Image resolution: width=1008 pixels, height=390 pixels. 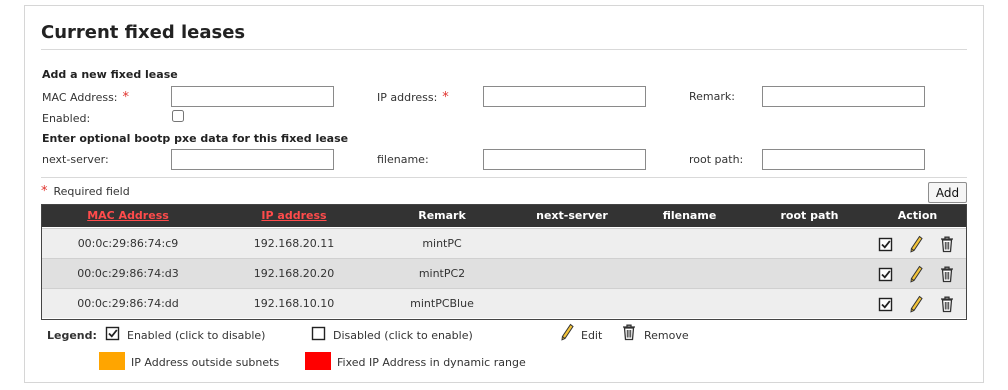 I want to click on filename-input, so click(x=564, y=159).